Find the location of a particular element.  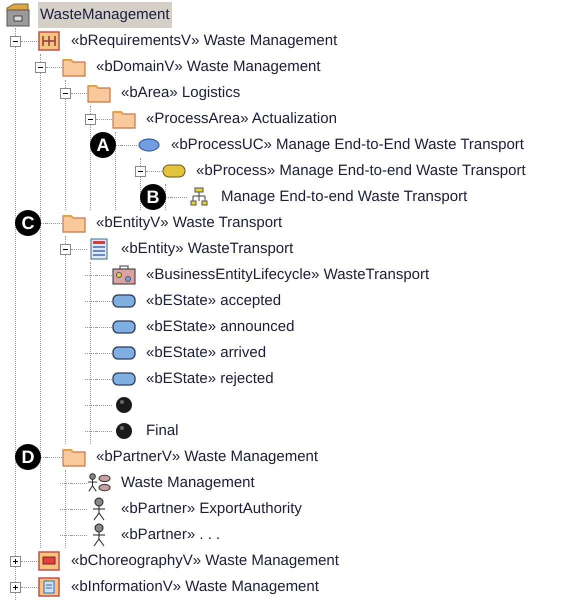

tree-item-label: «BusinessEntityLifecycle» WasteTransport is located at coordinates (288, 275).